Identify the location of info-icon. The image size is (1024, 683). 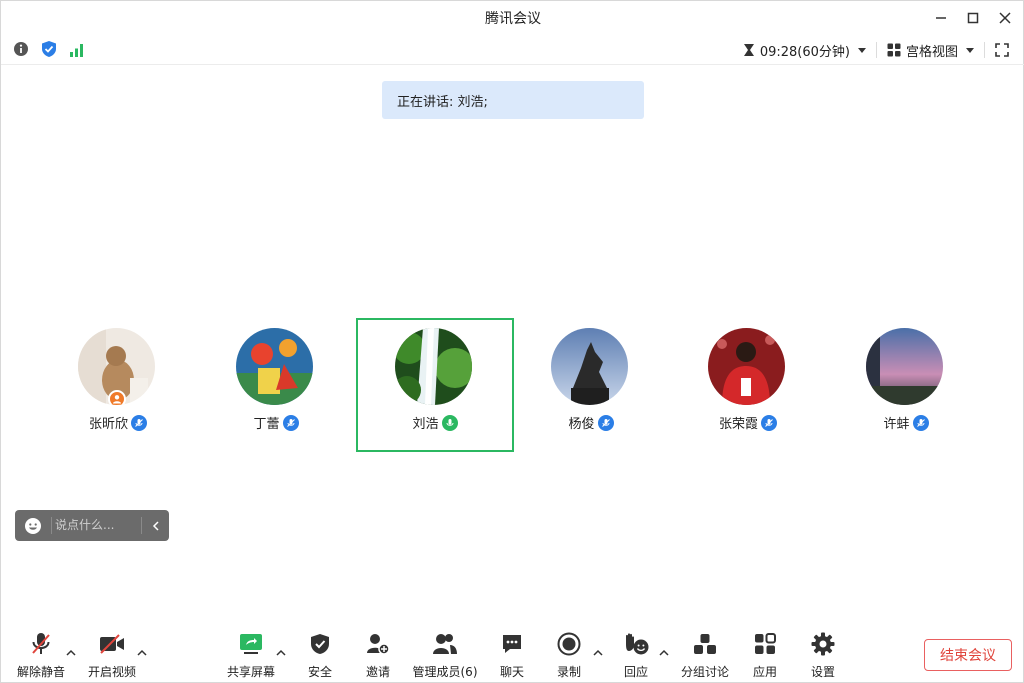
(21, 49).